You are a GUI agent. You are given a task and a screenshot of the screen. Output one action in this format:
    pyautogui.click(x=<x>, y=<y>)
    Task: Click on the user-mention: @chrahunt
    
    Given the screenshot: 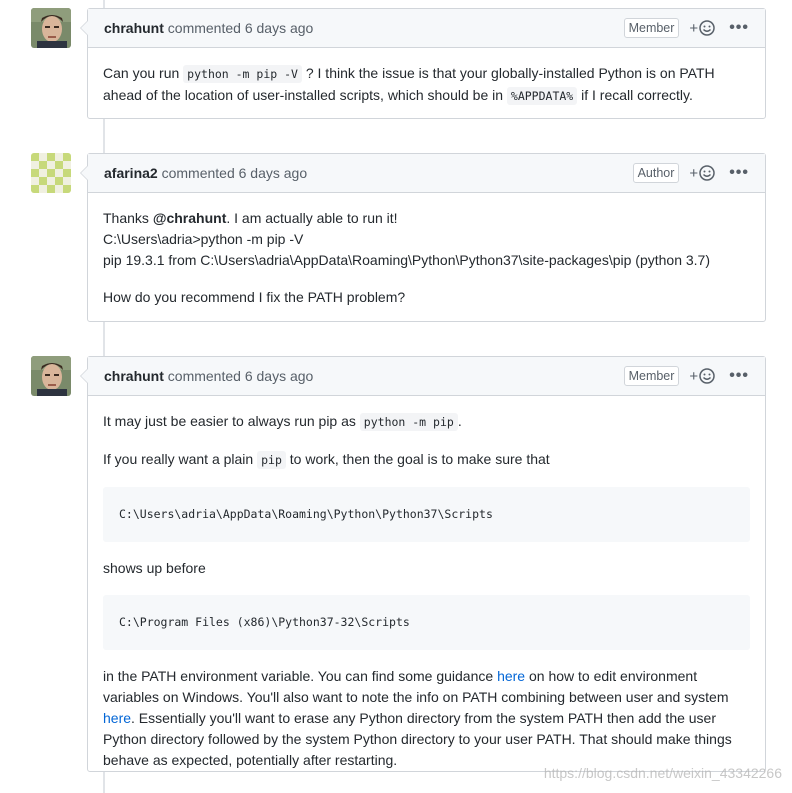 What is the action you would take?
    pyautogui.click(x=190, y=218)
    